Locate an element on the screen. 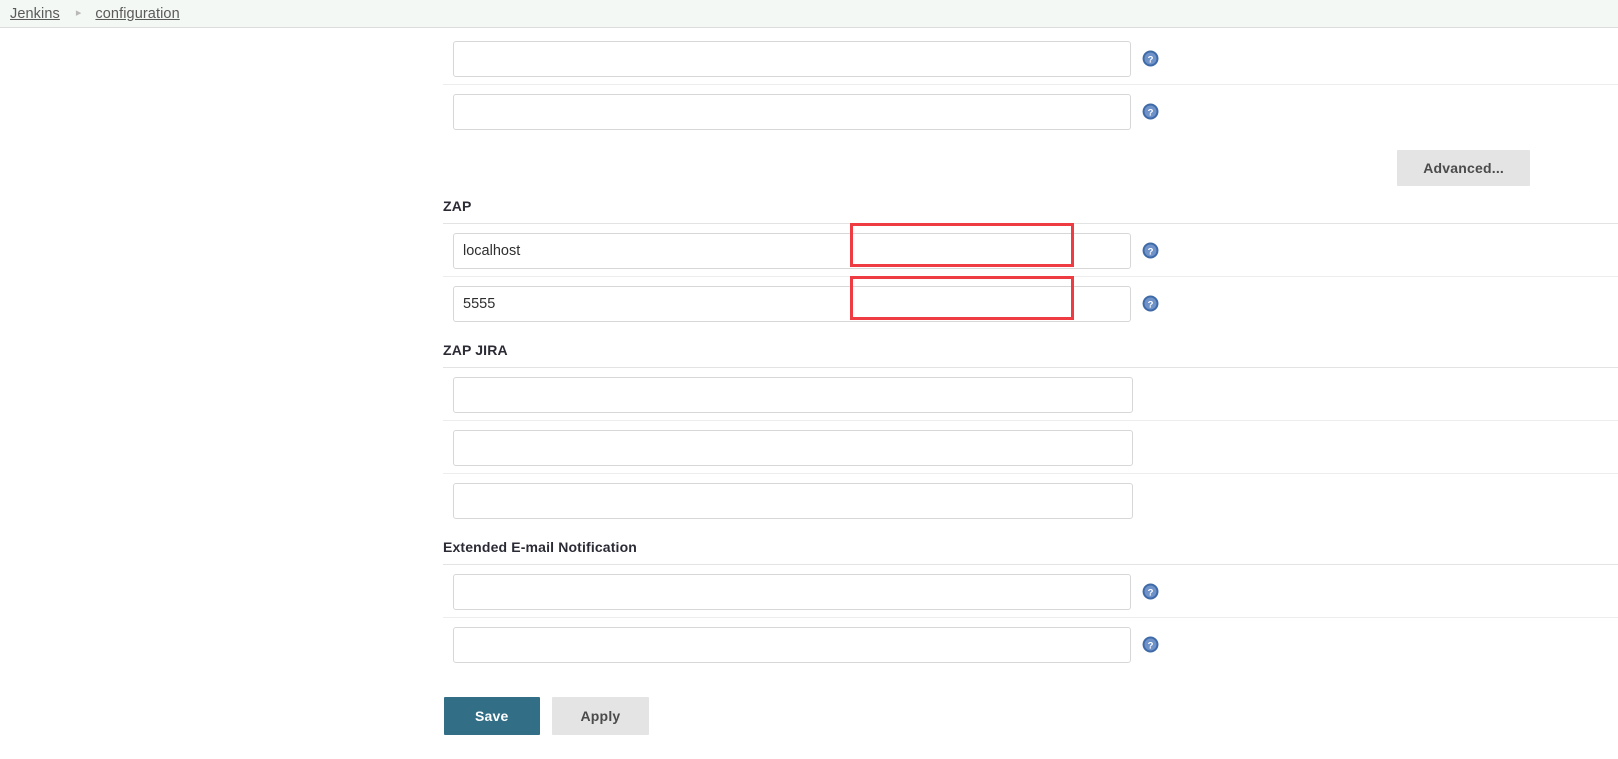  input-password is located at coordinates (793, 500).